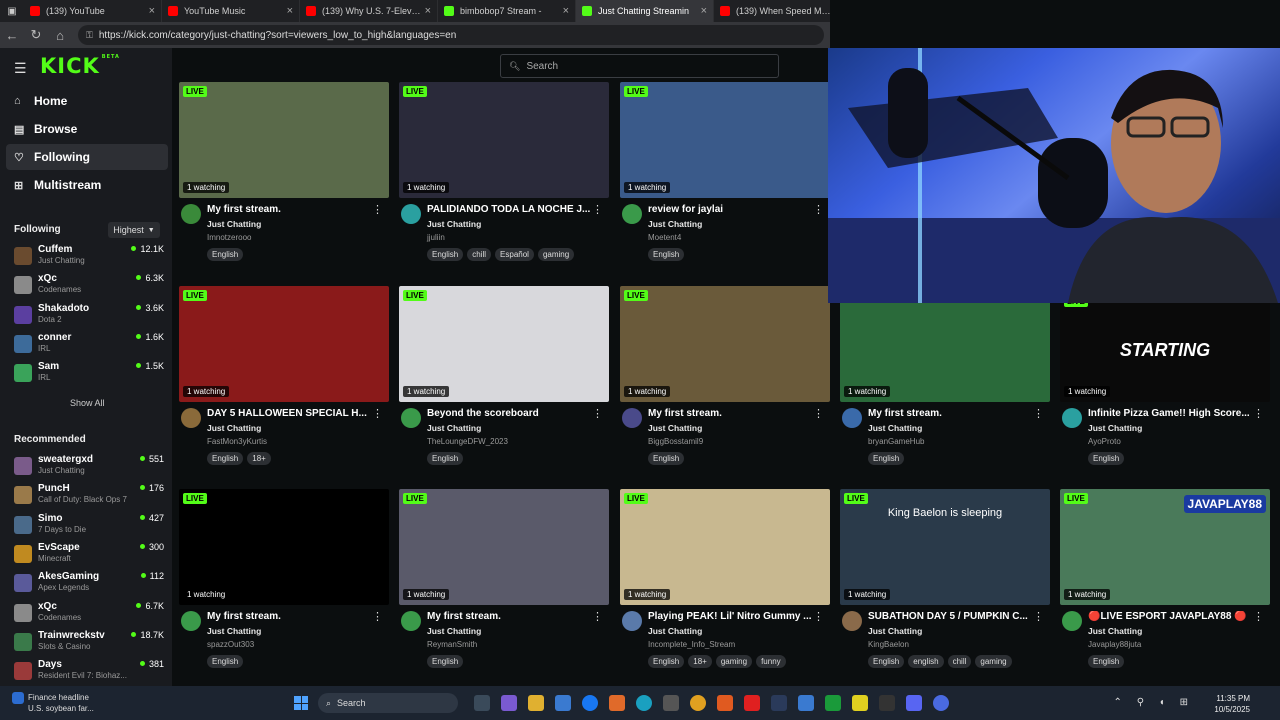 This screenshot has width=1280, height=720. I want to click on chrome-icon, so click(698, 703).